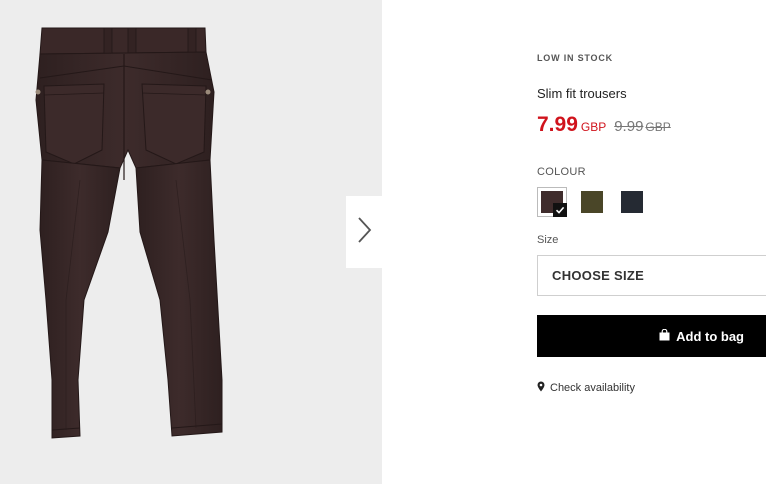 The image size is (766, 484). Describe the element at coordinates (560, 210) in the screenshot. I see `checkmark-icon` at that location.